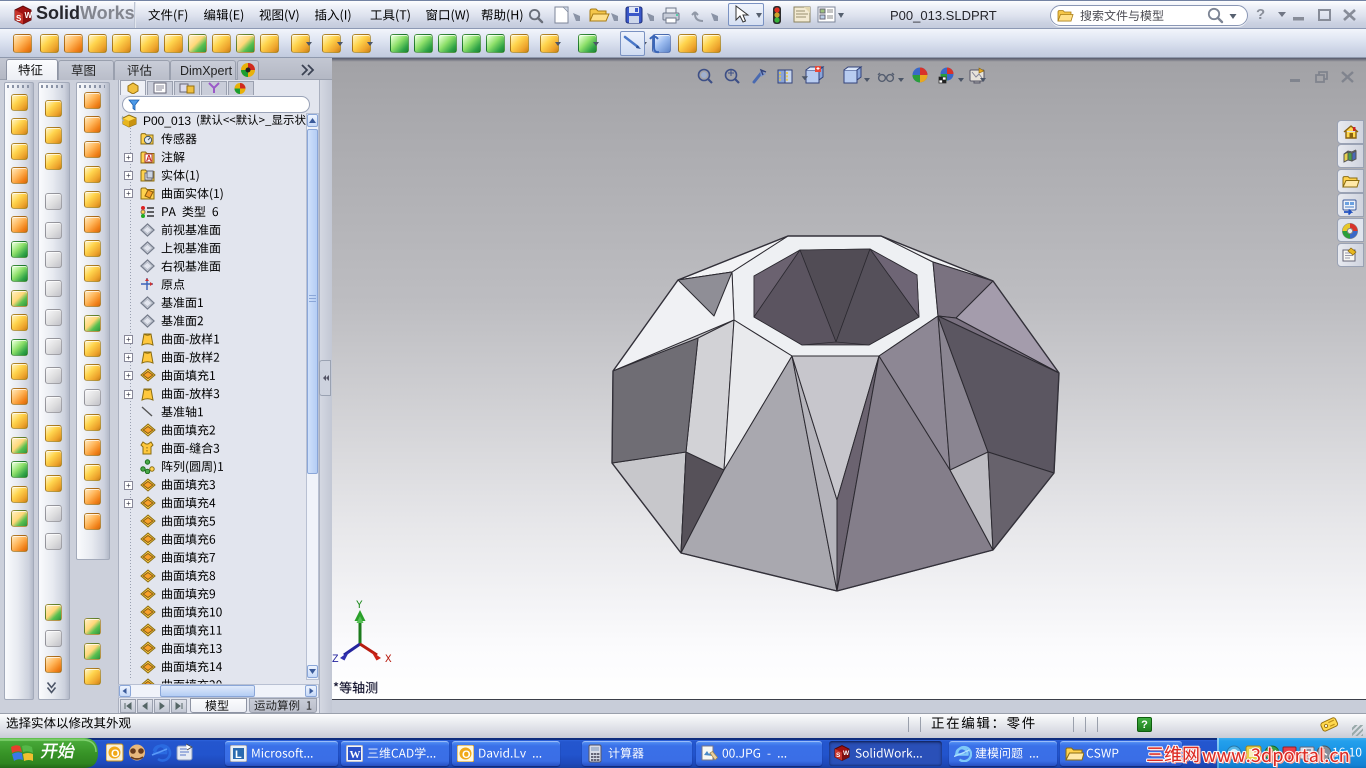 Image resolution: width=1366 pixels, height=768 pixels. What do you see at coordinates (149, 158) in the screenshot?
I see `svg-text: A` at bounding box center [149, 158].